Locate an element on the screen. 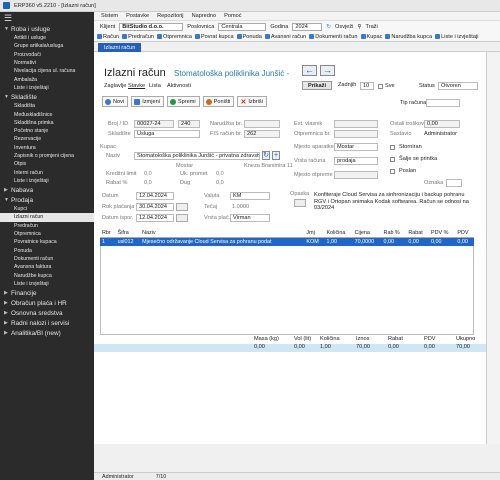 The width and height of the screenshot is (500, 480). isp-calendar-icon is located at coordinates (182, 218).